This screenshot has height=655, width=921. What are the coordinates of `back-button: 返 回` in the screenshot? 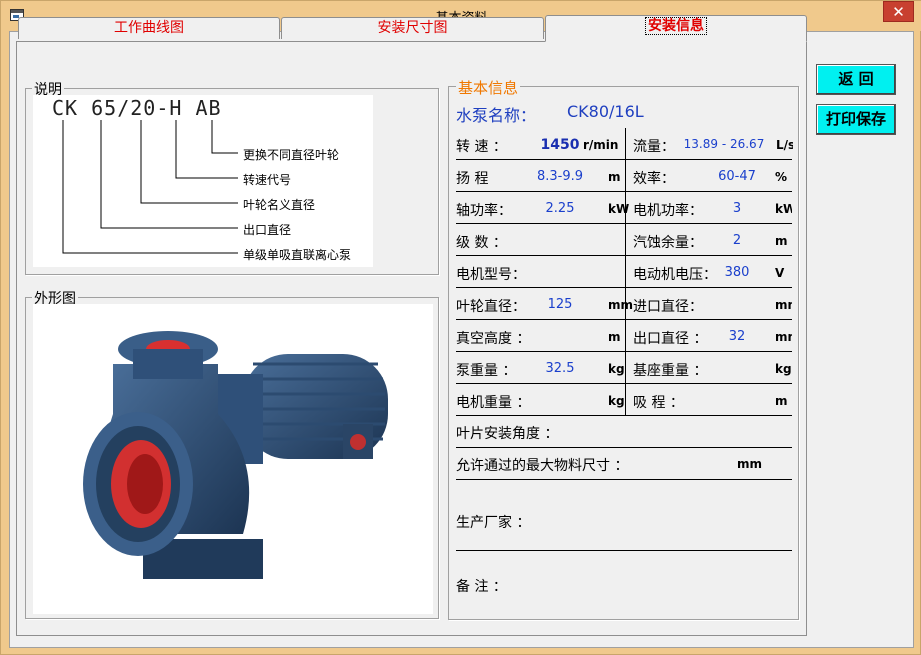 It's located at (856, 79).